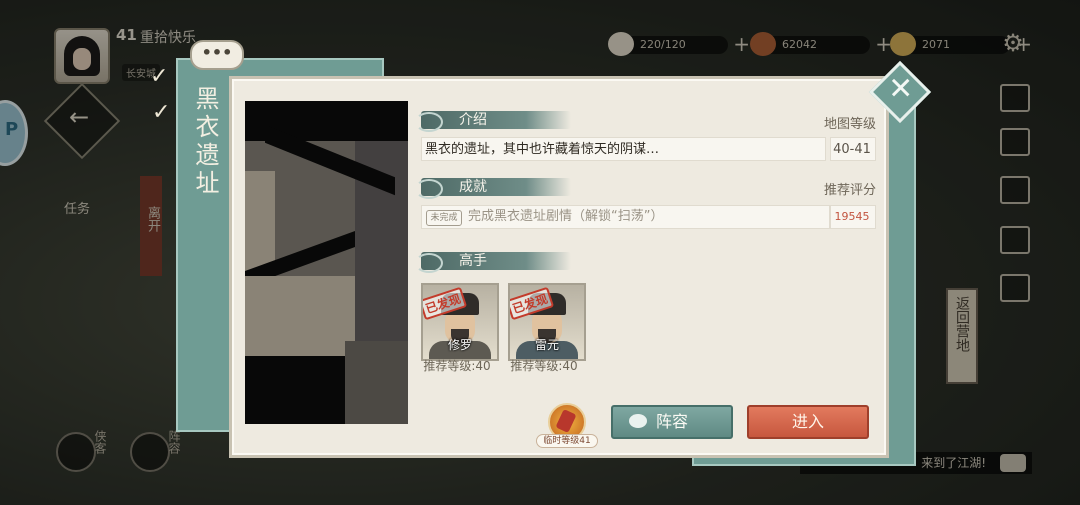  I want to click on enter-button-label: 进入, so click(807, 421).